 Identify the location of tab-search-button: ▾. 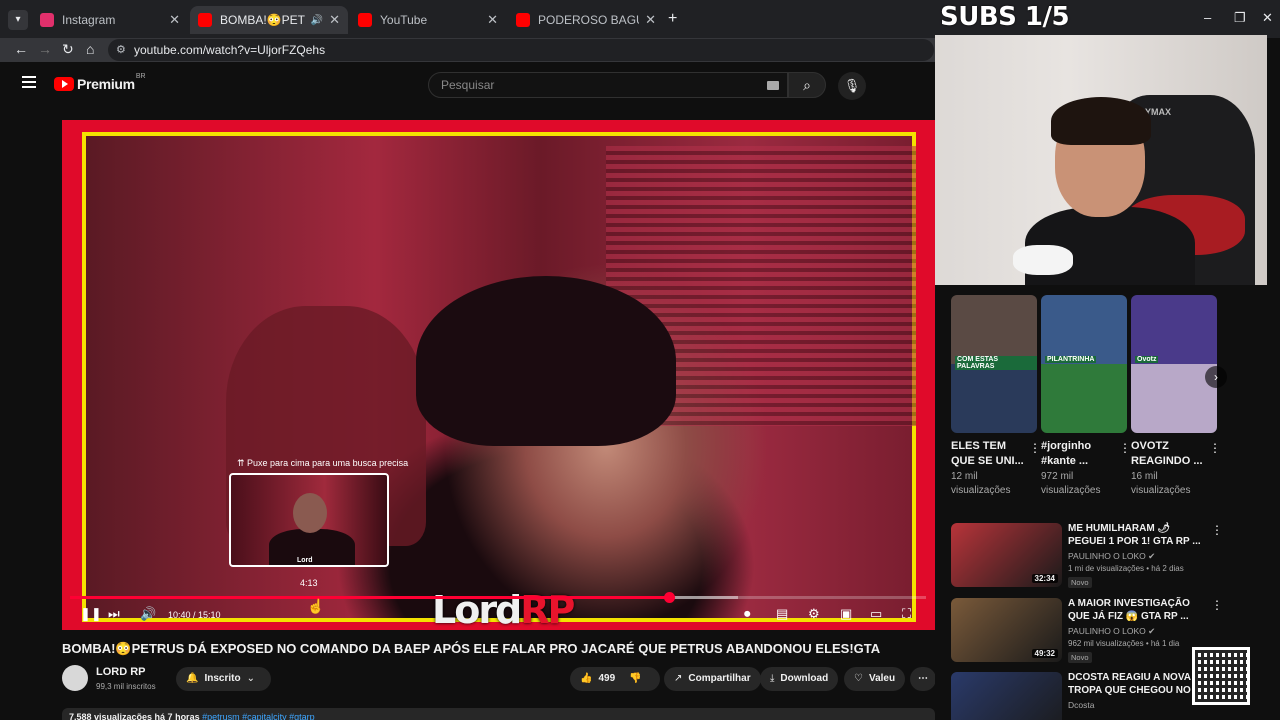
(18, 20).